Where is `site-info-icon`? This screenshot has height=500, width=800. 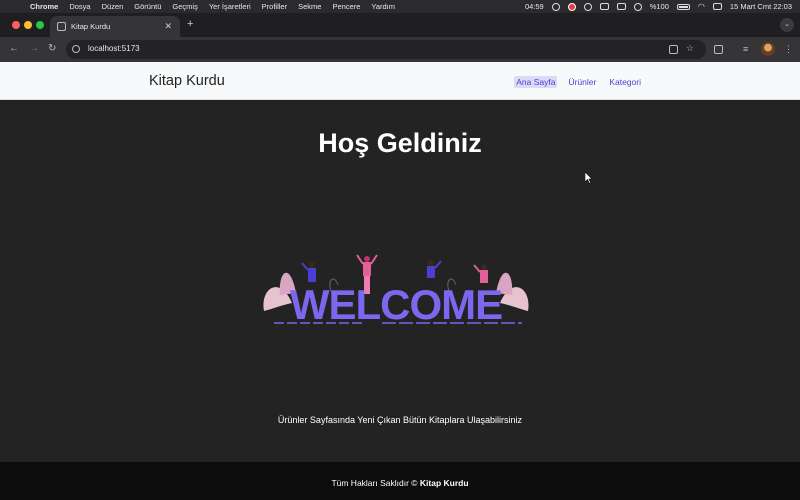
site-info-icon is located at coordinates (76, 49).